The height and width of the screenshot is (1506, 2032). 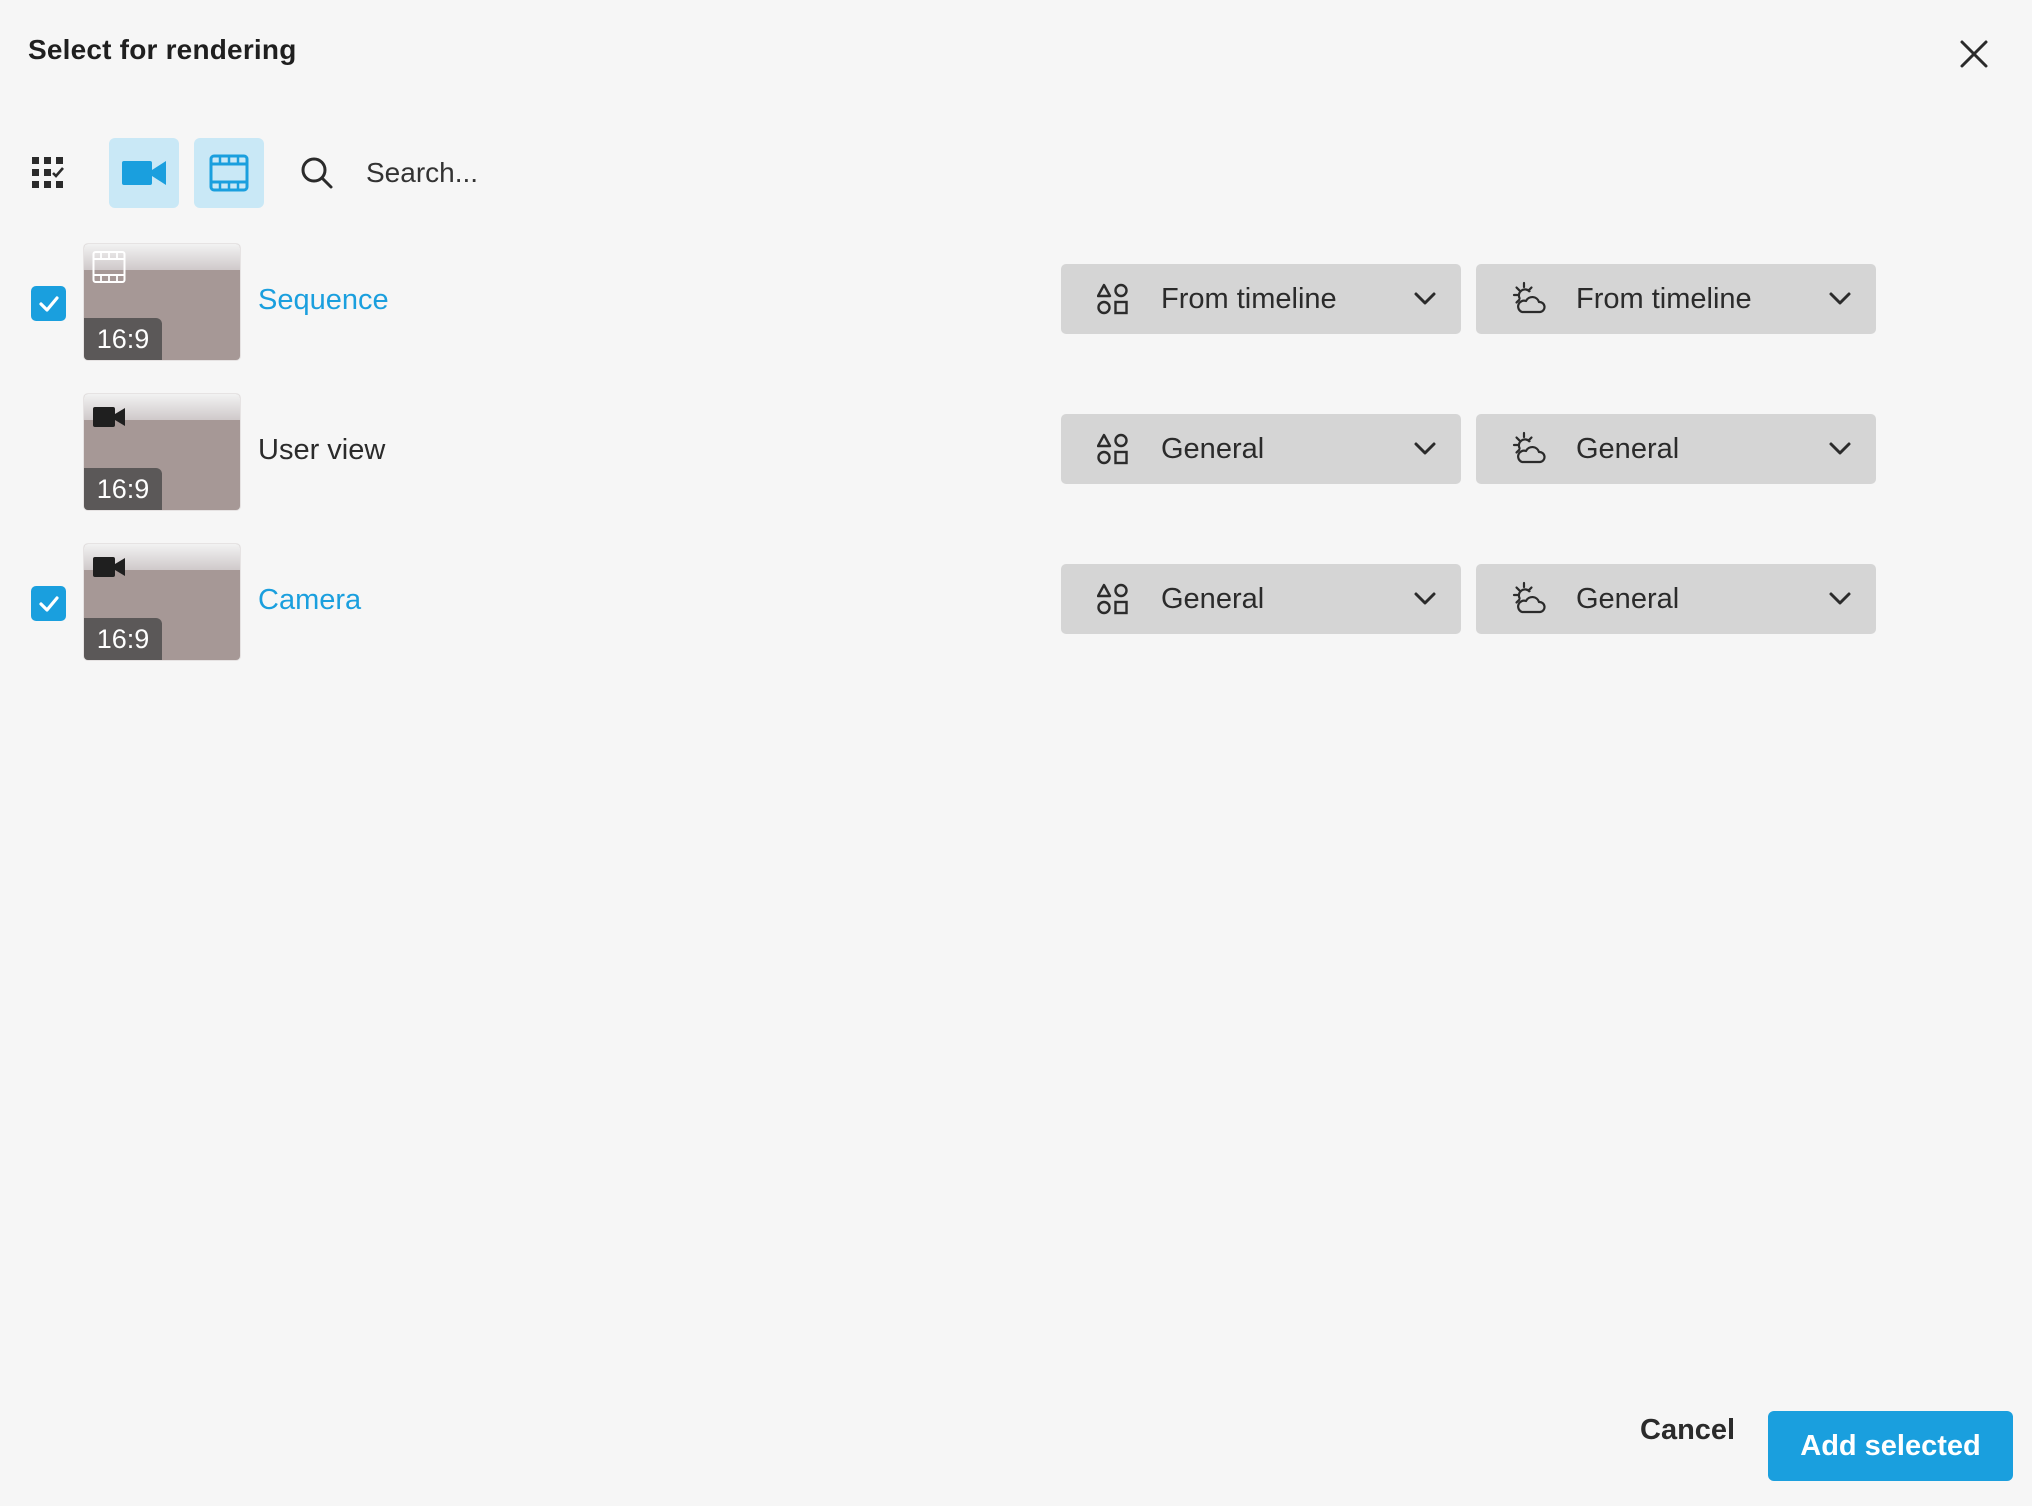 I want to click on thumbnail-user-view: 16:9, so click(x=162, y=452).